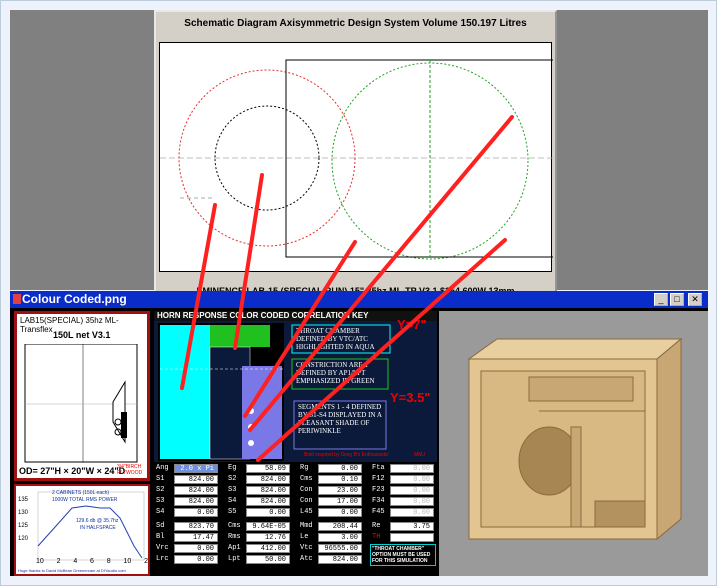  What do you see at coordinates (268, 537) in the screenshot?
I see `param-value: 12.76` at bounding box center [268, 537].